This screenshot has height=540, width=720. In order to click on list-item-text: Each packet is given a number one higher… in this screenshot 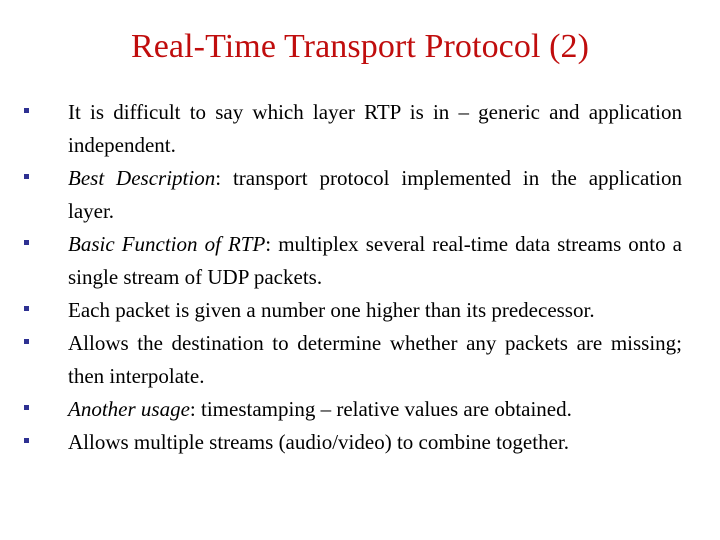, I will do `click(375, 310)`.